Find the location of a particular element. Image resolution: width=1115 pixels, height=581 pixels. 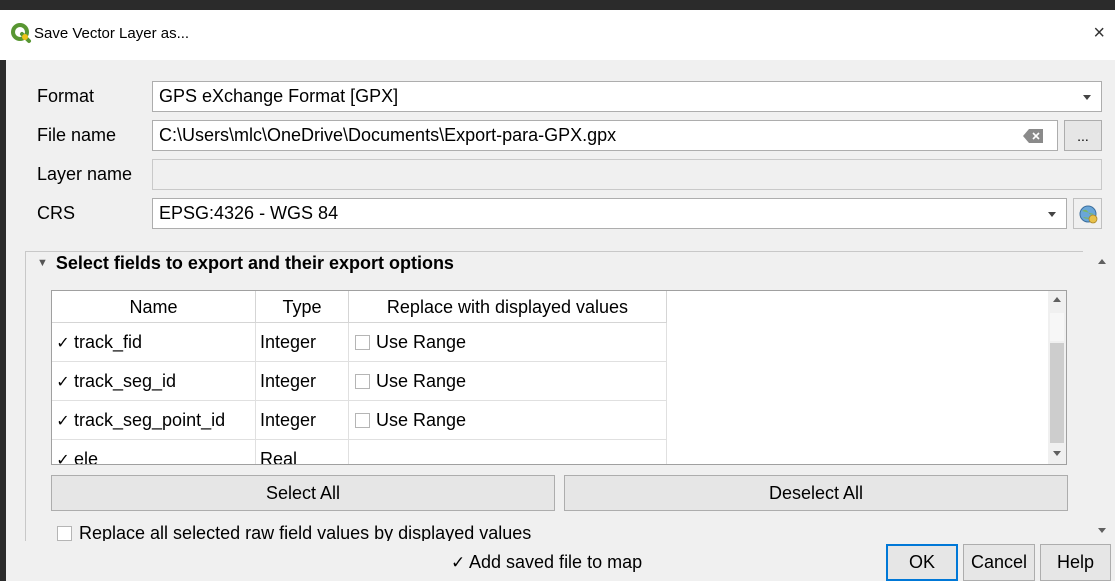

cancel-button: Cancel is located at coordinates (999, 562).